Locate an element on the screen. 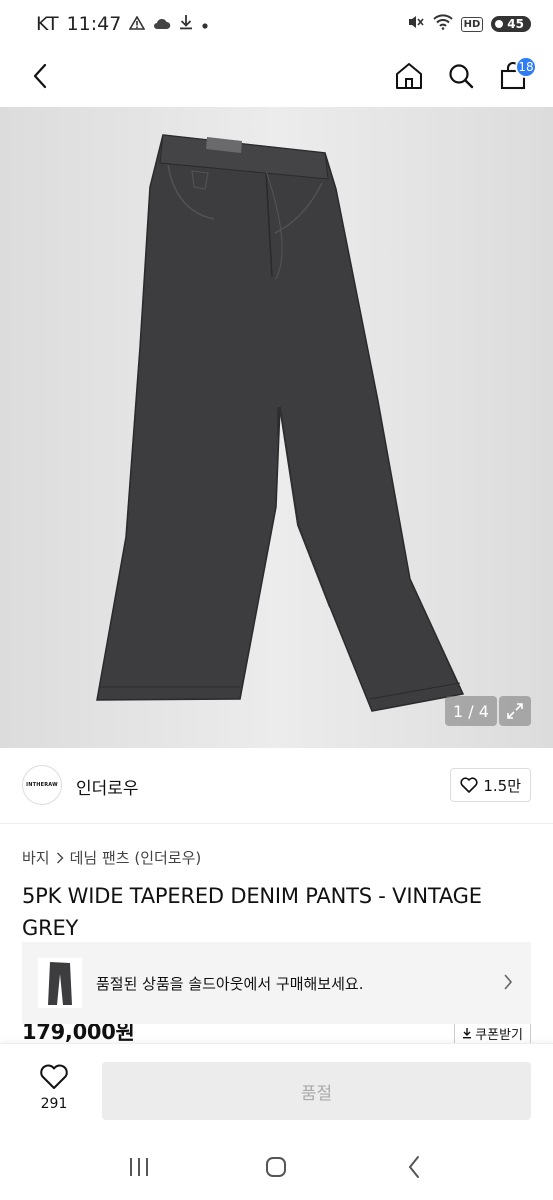 This screenshot has width=553, height=1200. battery-icon: 45 is located at coordinates (511, 24).